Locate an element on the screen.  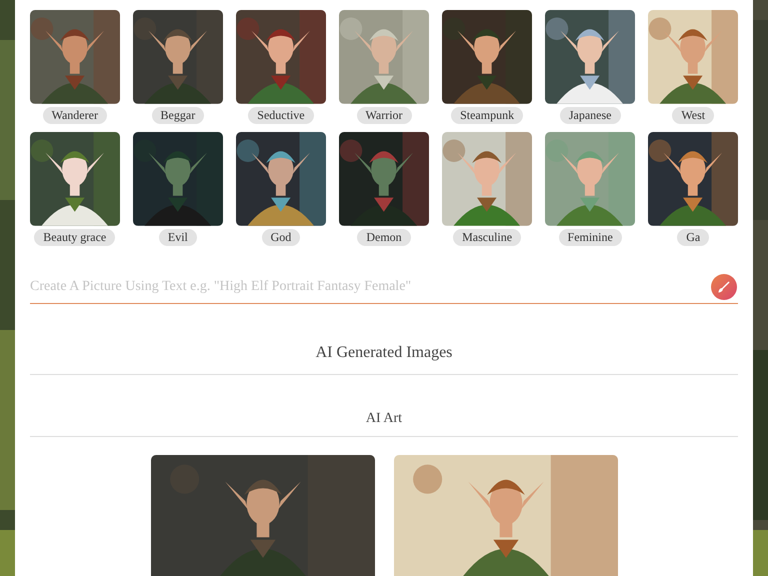
style-label: God is located at coordinates (281, 237).